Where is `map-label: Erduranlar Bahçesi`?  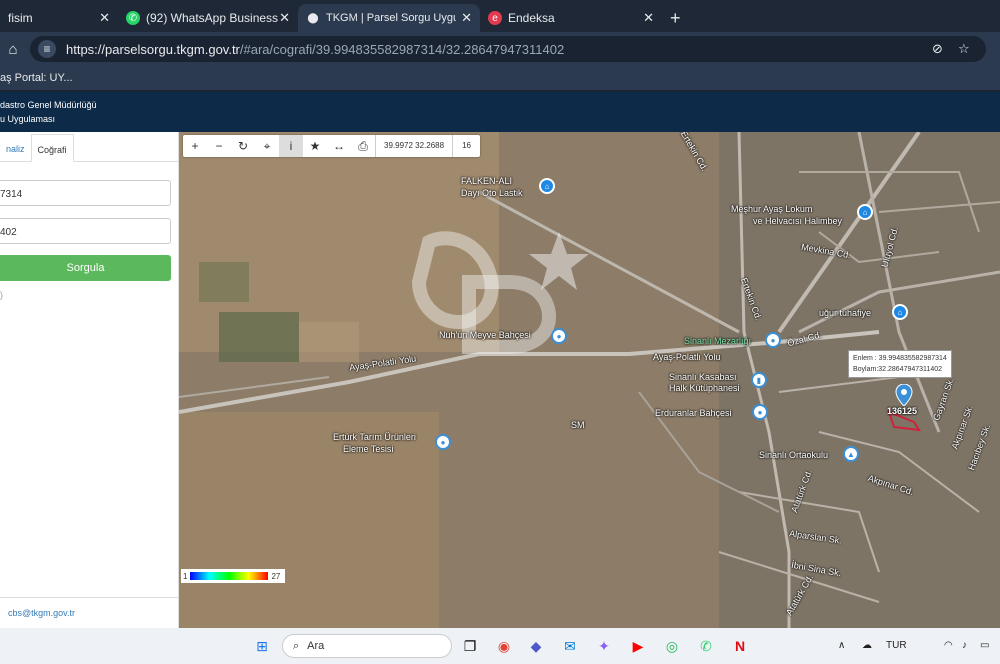 map-label: Erduranlar Bahçesi is located at coordinates (693, 413).